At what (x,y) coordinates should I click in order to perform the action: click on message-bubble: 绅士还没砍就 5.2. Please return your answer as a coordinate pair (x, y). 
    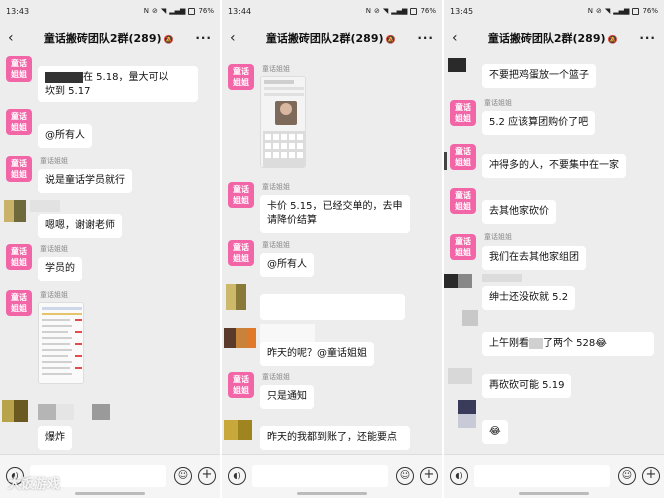
    Looking at the image, I should click on (529, 298).